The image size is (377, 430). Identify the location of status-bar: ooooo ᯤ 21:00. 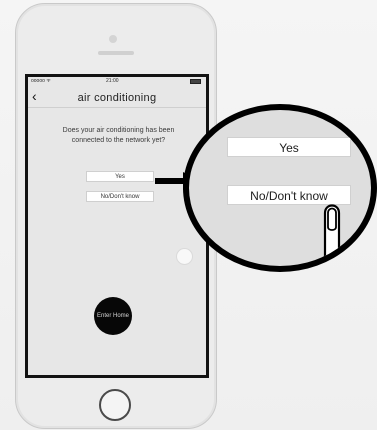
(117, 82).